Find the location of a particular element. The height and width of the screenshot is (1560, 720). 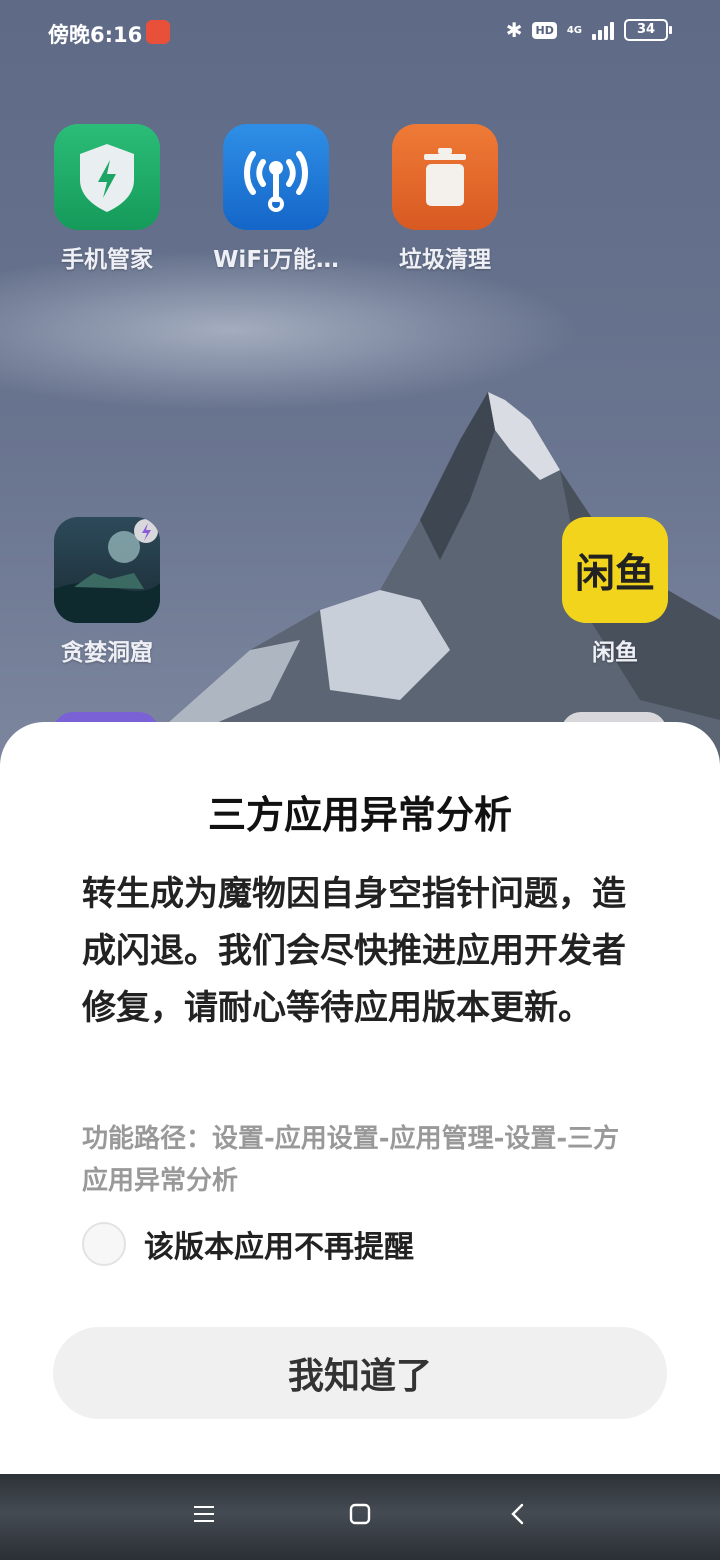

navigation-bar is located at coordinates (360, 1517).